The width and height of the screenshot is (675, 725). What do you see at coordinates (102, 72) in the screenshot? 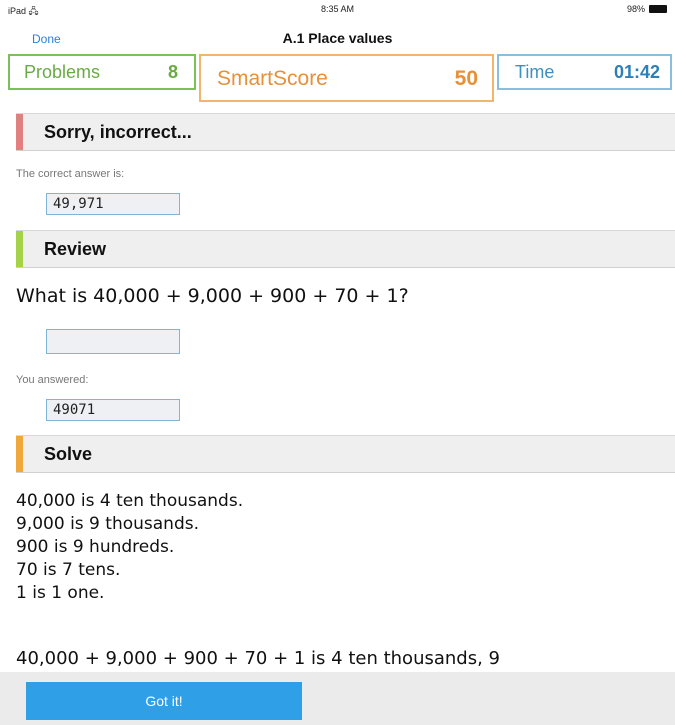
I see `problems-counter: Problems 8` at bounding box center [102, 72].